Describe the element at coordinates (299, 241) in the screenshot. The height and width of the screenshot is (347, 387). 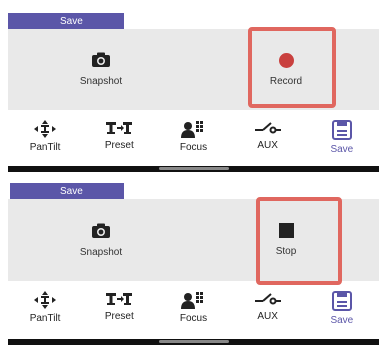
I see `stop-highlight-box` at that location.